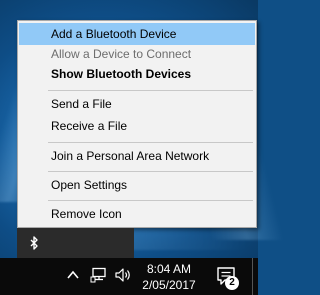 This screenshot has width=320, height=295. Describe the element at coordinates (73, 275) in the screenshot. I see `chevron-up-icon` at that location.